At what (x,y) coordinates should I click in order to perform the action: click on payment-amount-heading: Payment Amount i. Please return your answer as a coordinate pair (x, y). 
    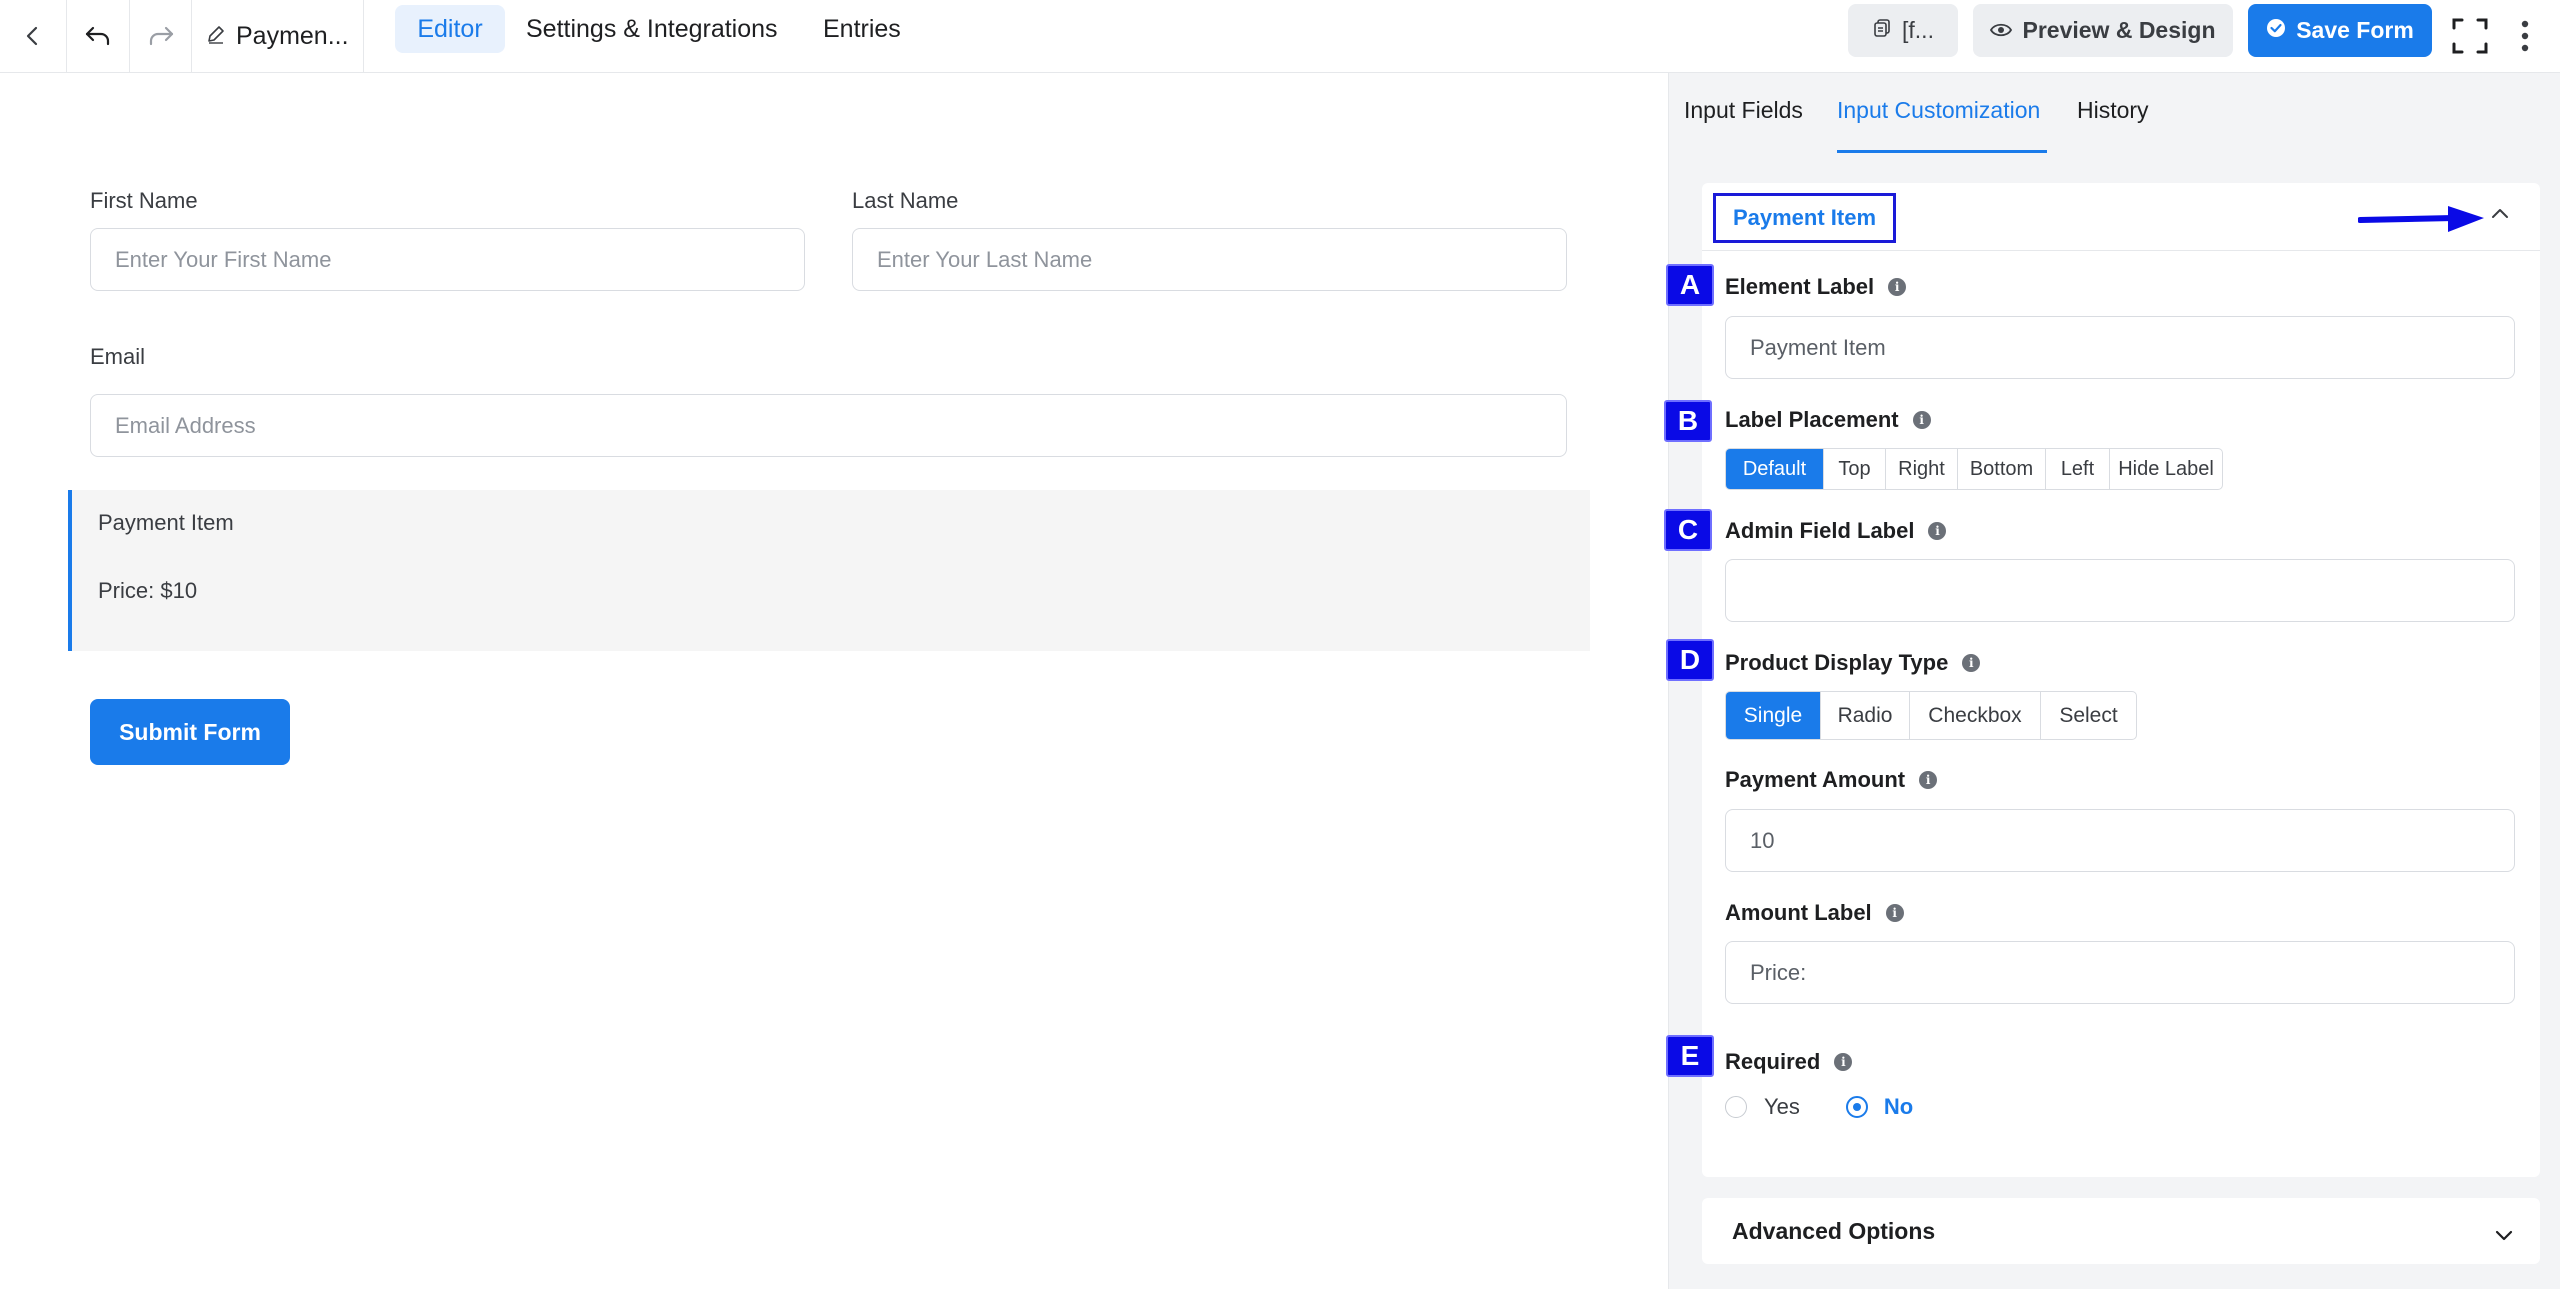
    Looking at the image, I should click on (1831, 780).